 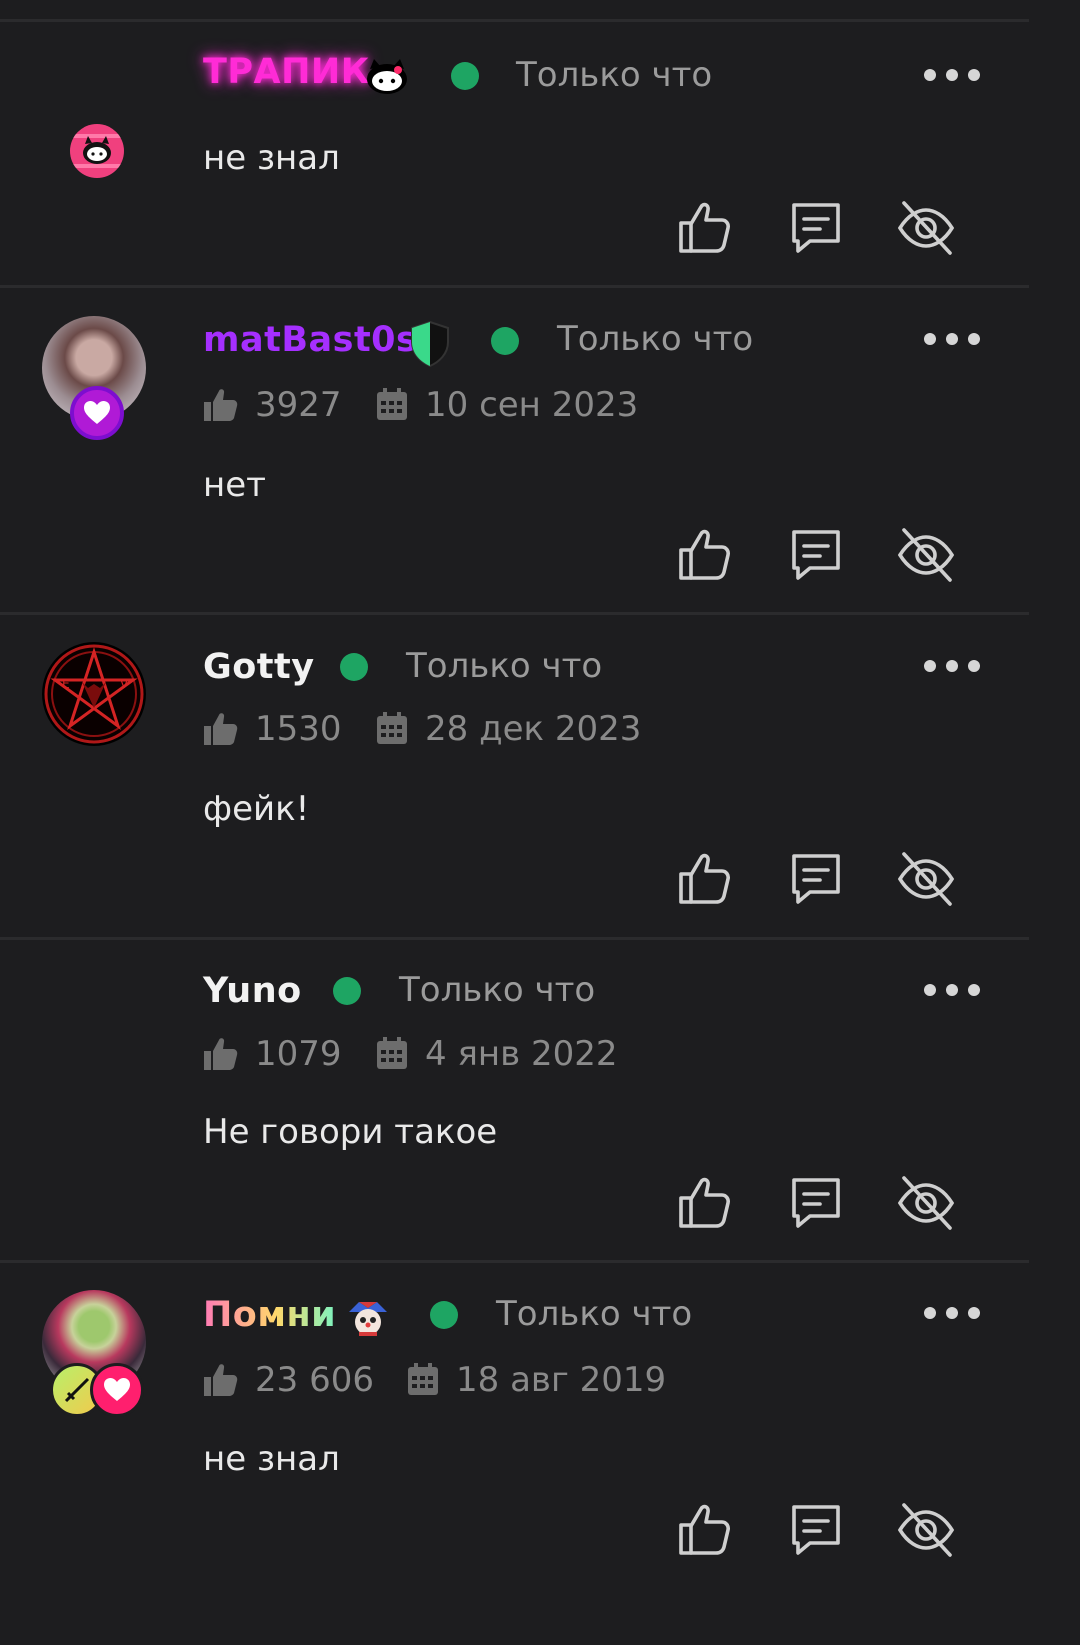 I want to click on likes-count: 23 606, so click(x=314, y=1380).